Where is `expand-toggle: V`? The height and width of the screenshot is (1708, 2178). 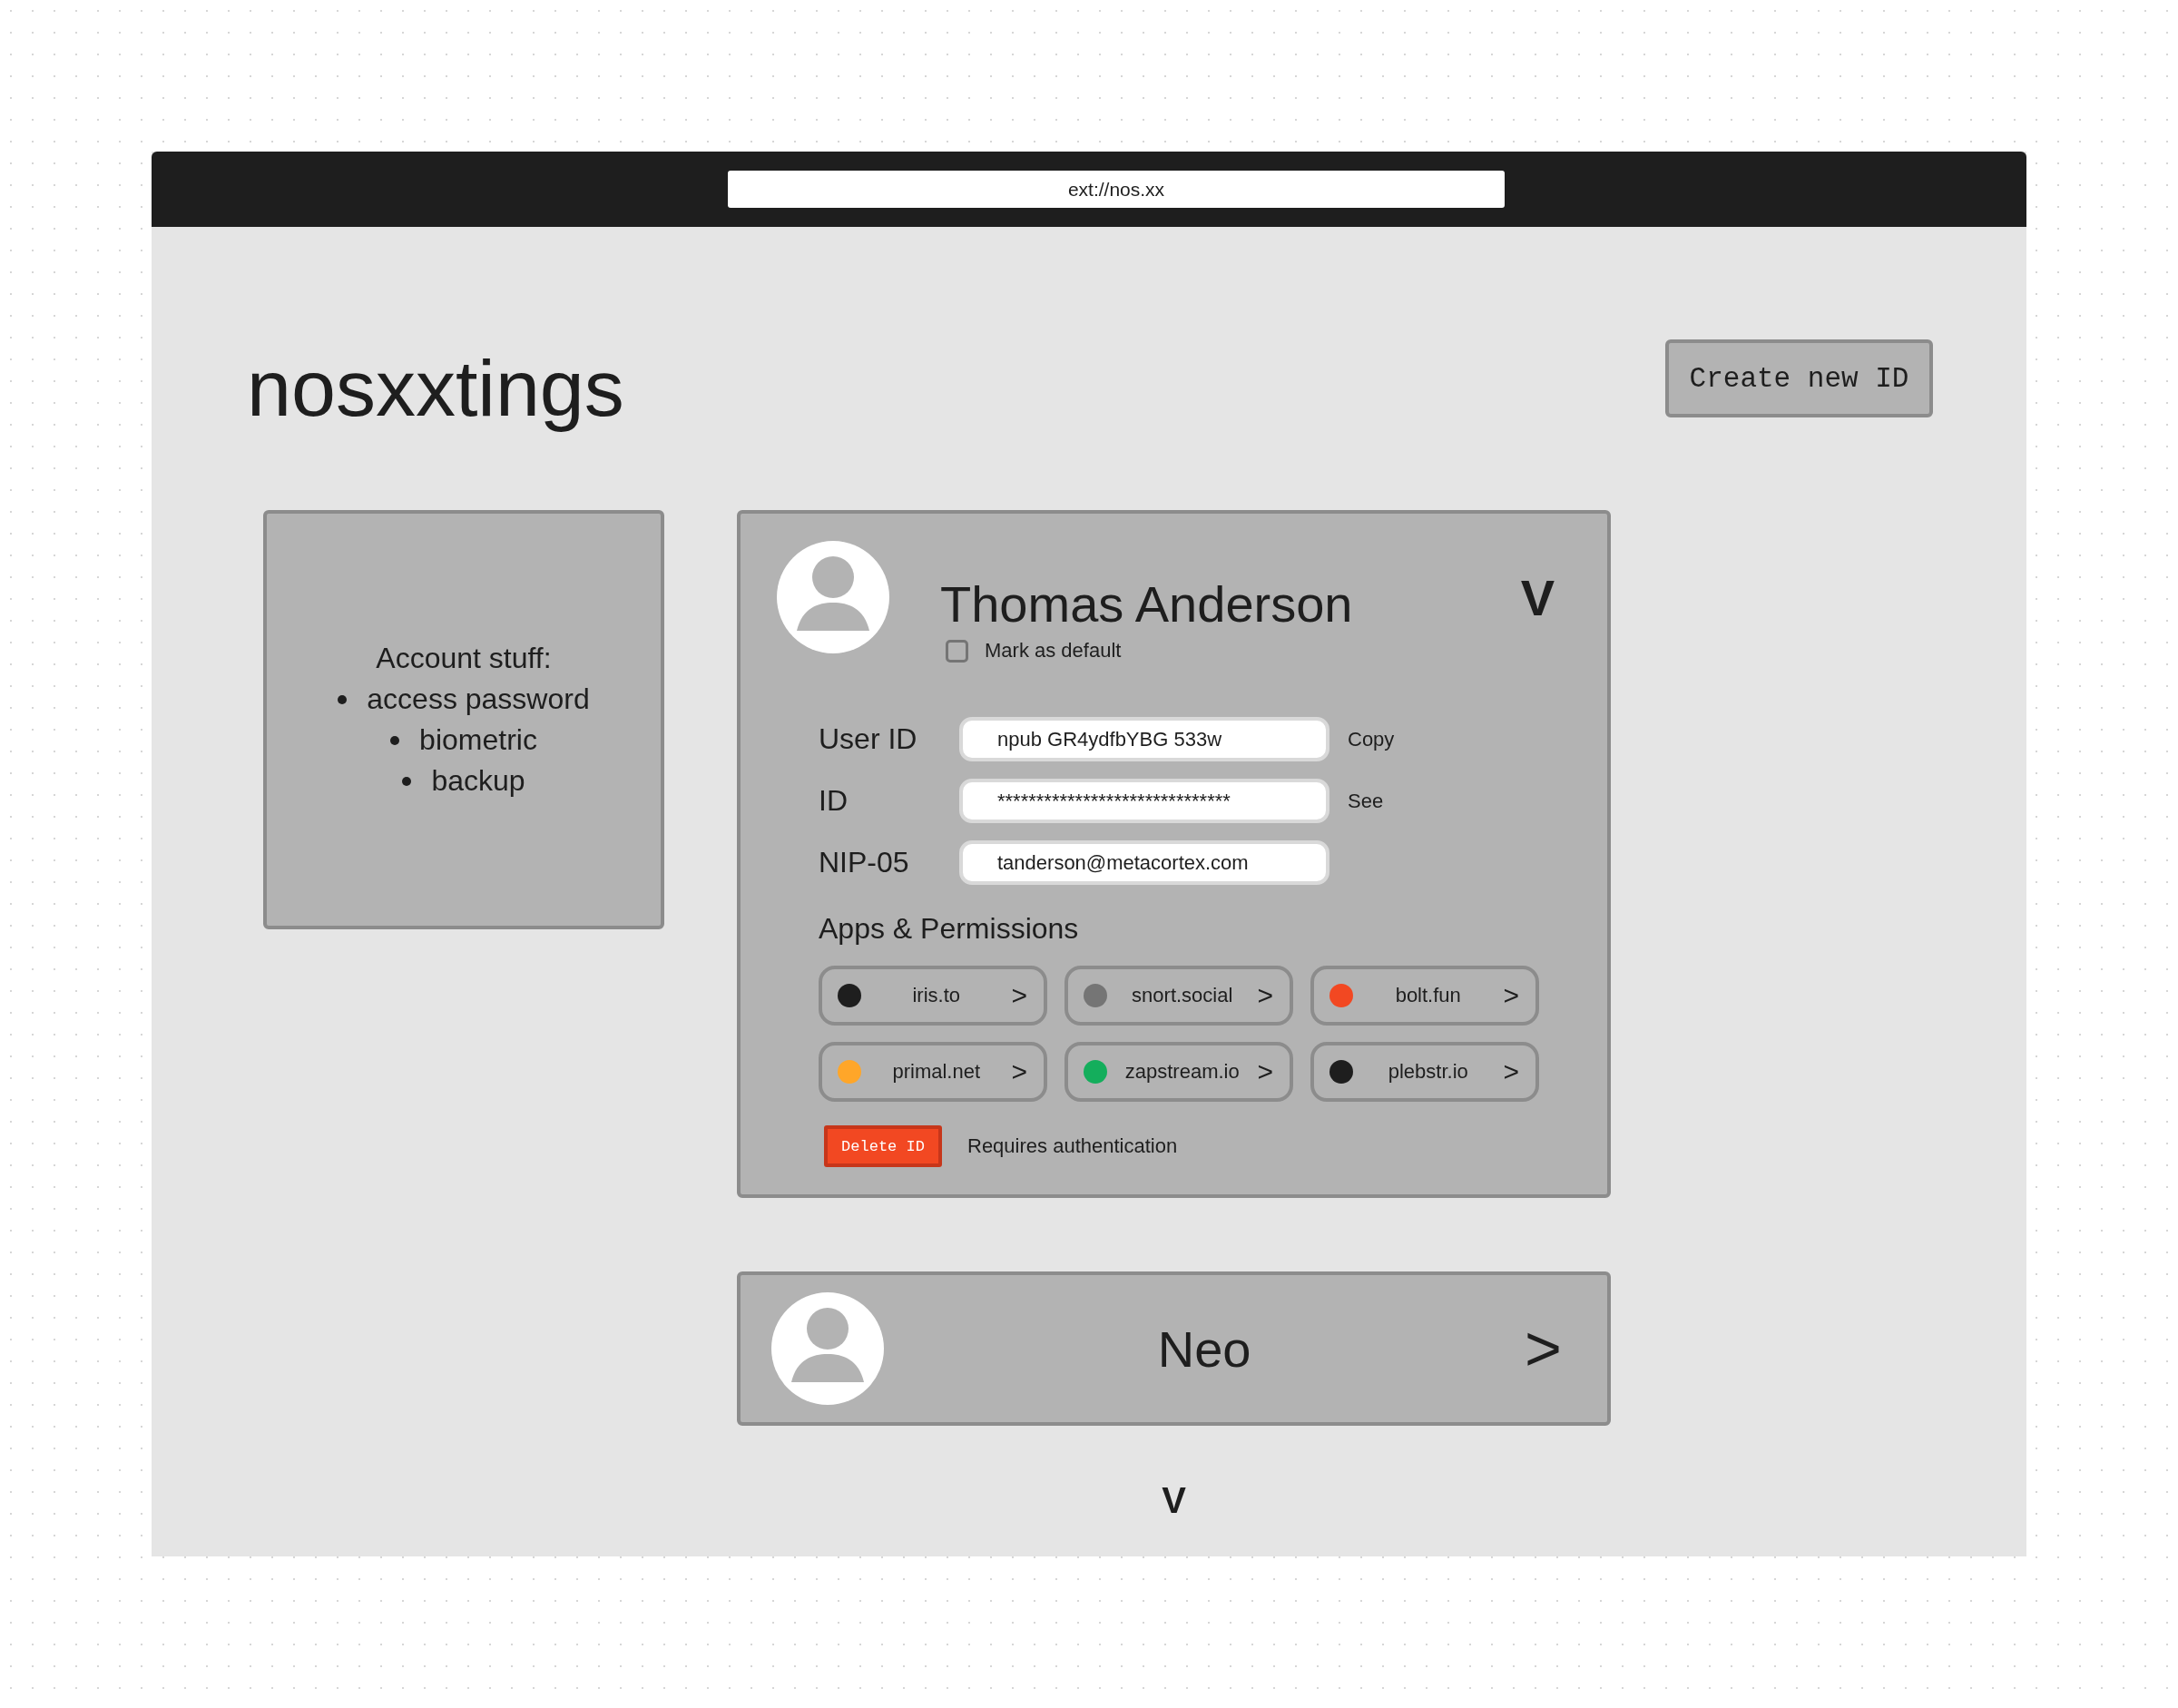
expand-toggle: V is located at coordinates (1174, 1500).